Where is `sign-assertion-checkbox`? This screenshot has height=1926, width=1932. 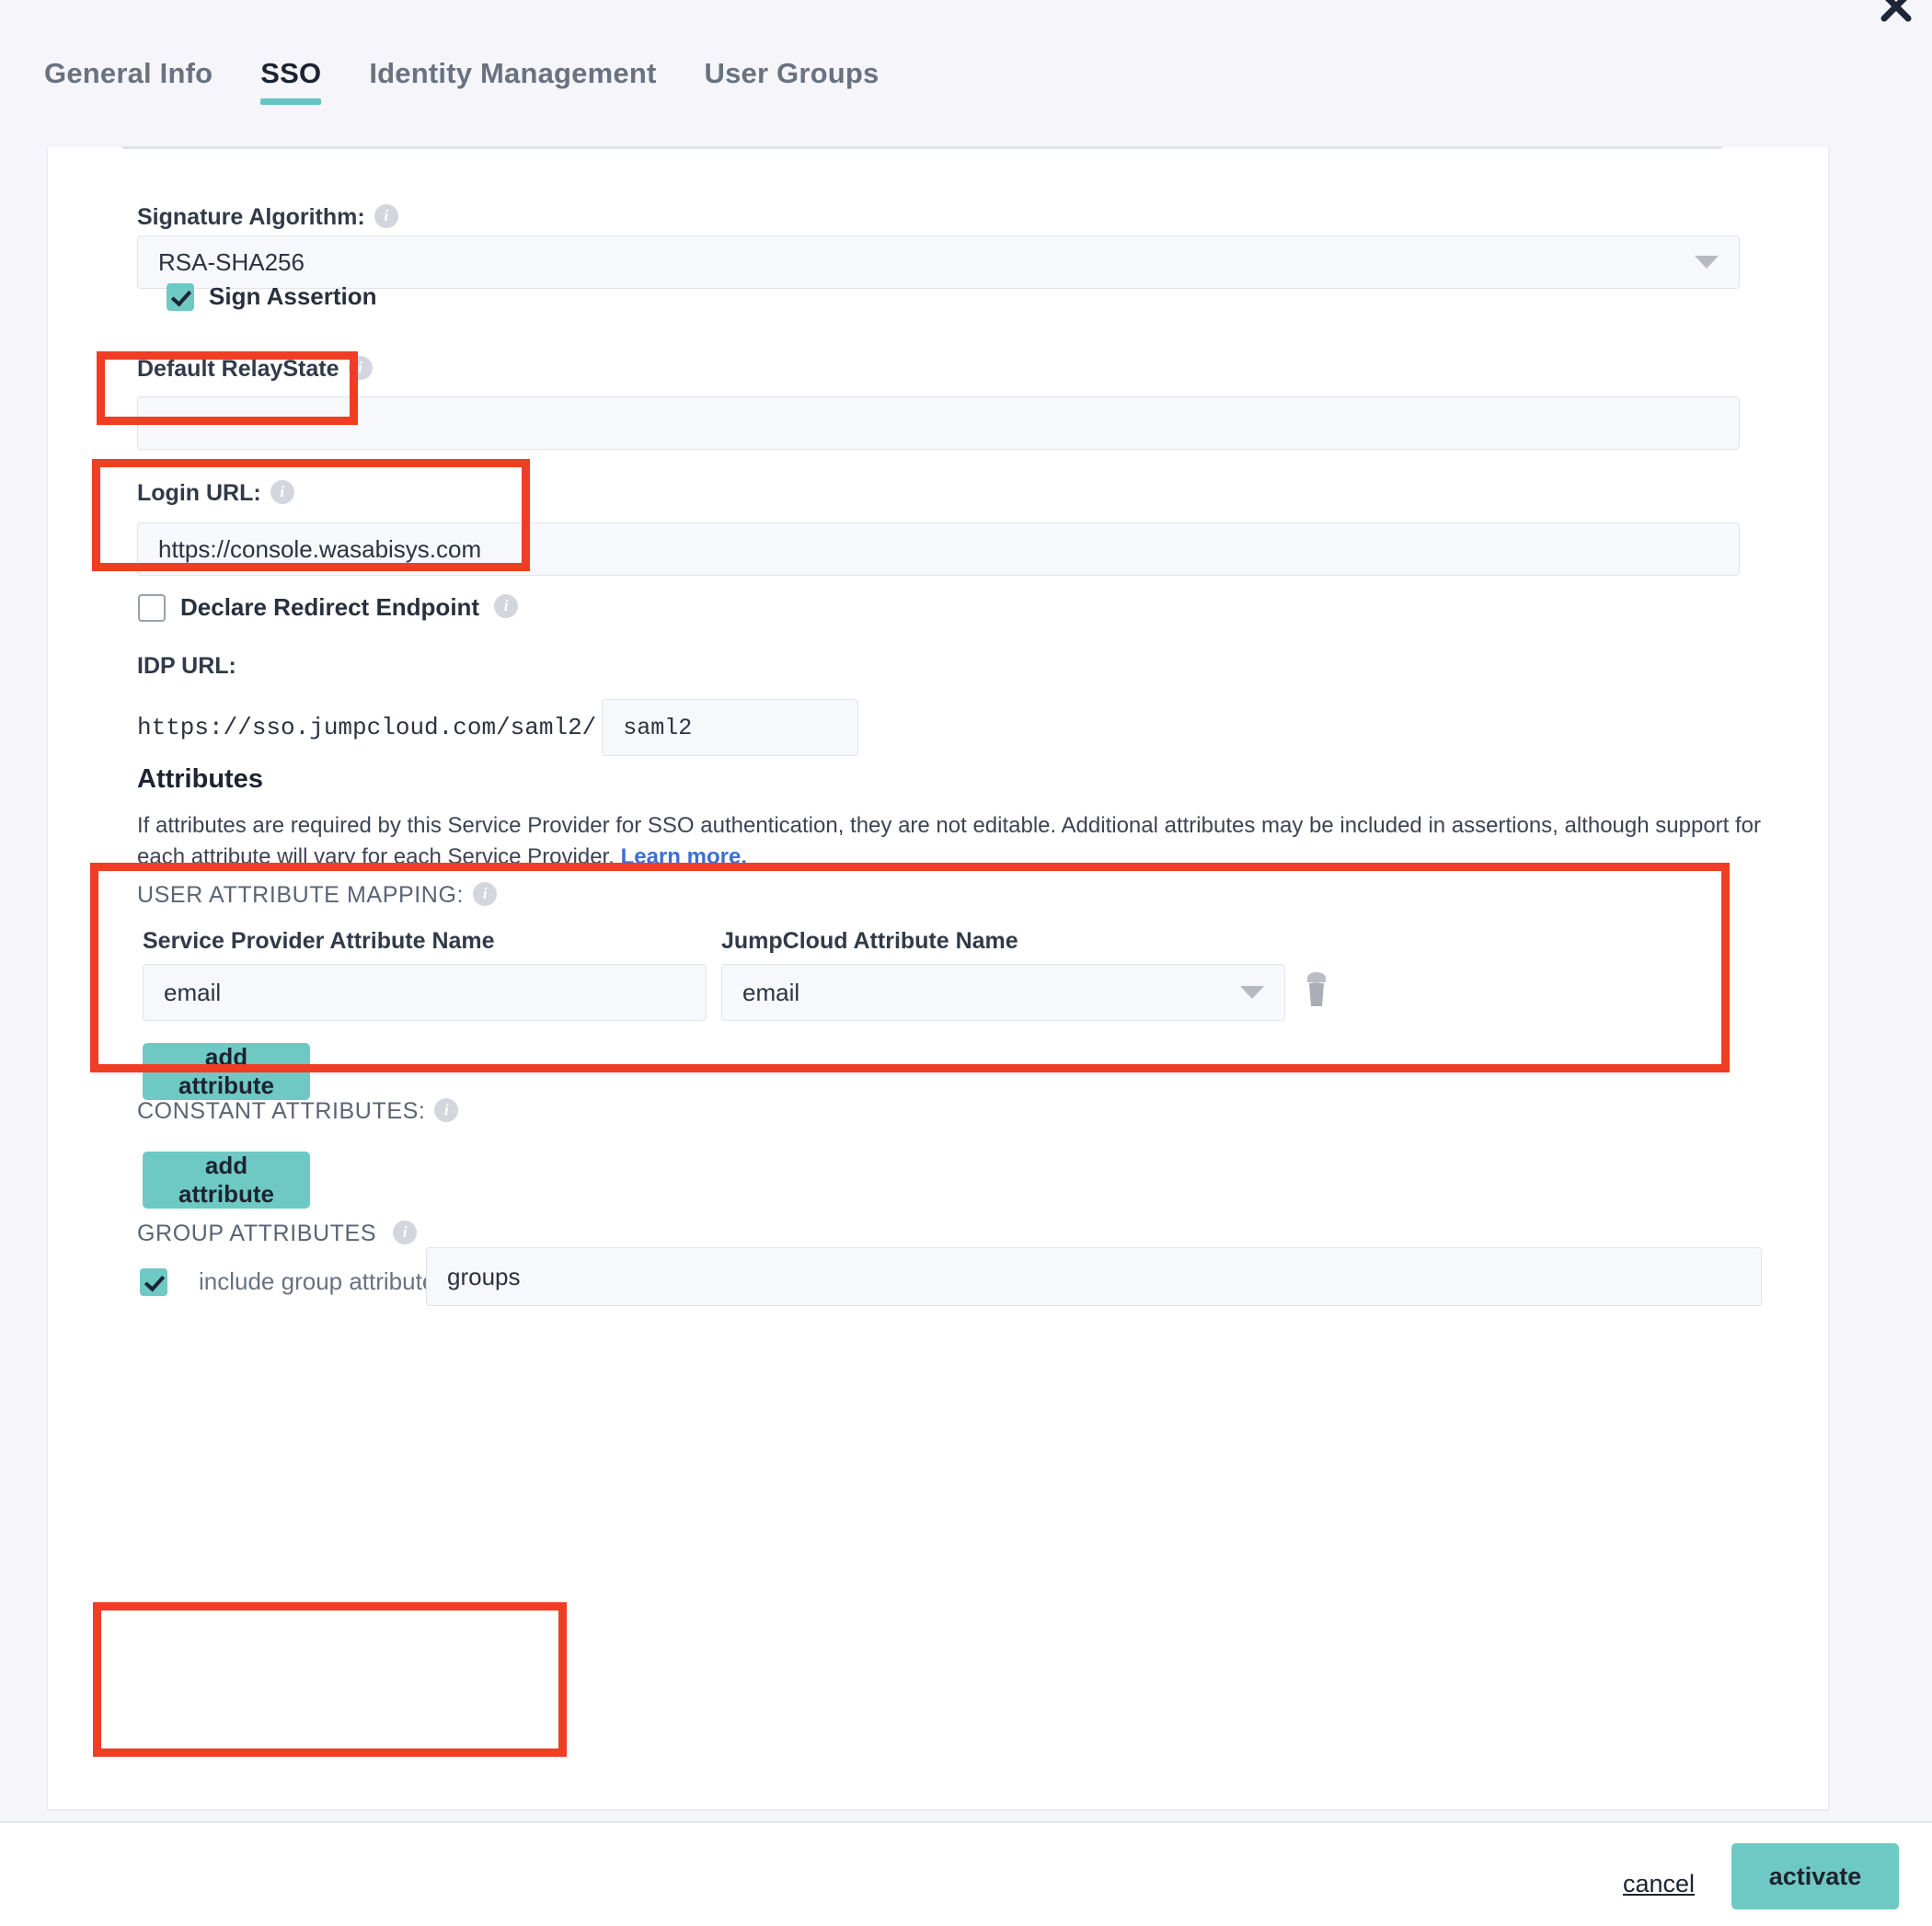
sign-assertion-checkbox is located at coordinates (180, 296).